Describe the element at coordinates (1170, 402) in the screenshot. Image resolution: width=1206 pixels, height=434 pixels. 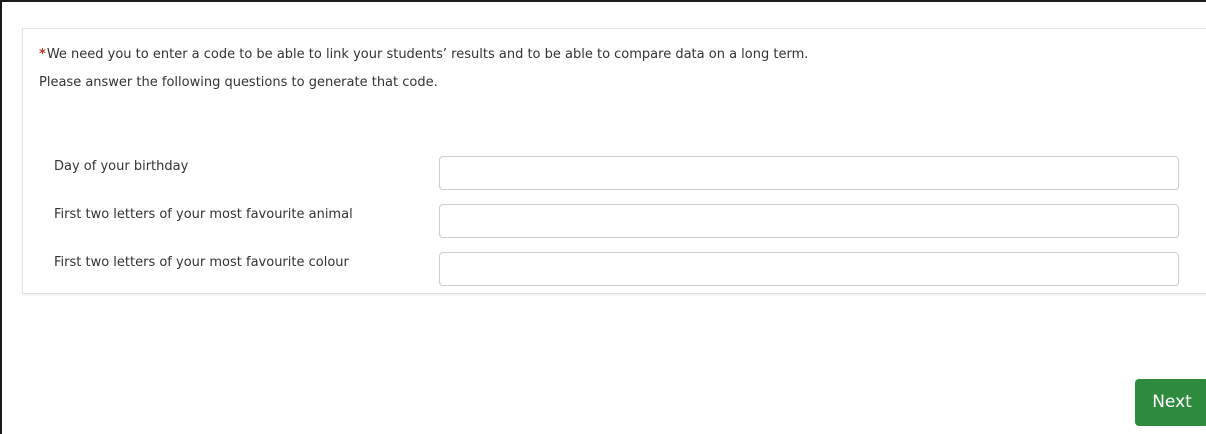
I see `next-button: Next` at that location.